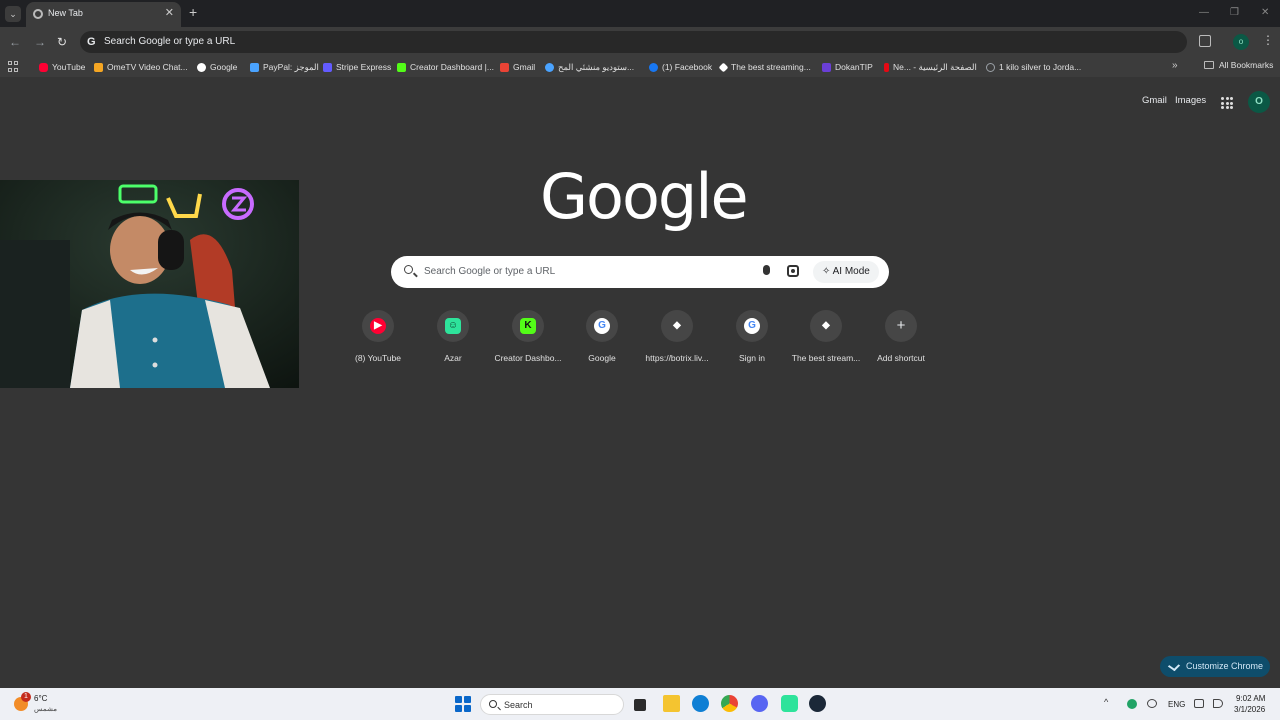  Describe the element at coordinates (886, 67) in the screenshot. I see `netflix-icon` at that location.